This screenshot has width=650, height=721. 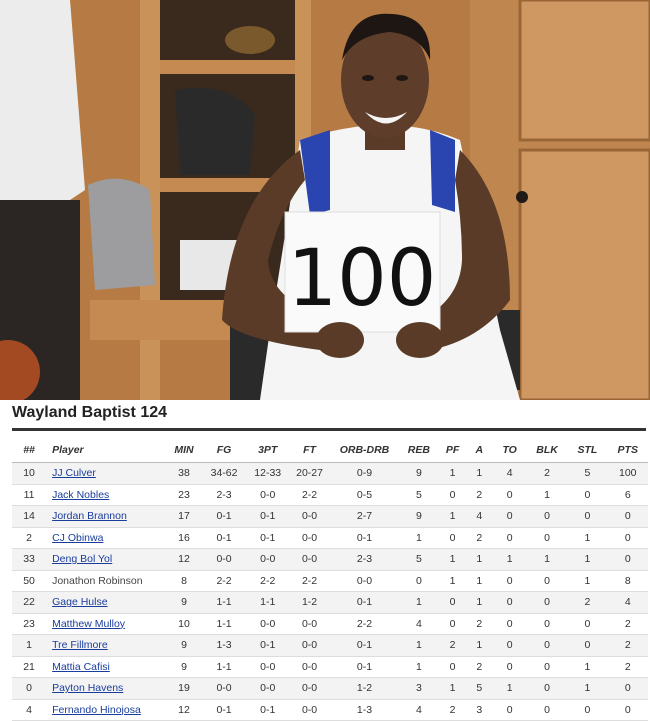 What do you see at coordinates (419, 710) in the screenshot?
I see `stat-cell-reb: 4` at bounding box center [419, 710].